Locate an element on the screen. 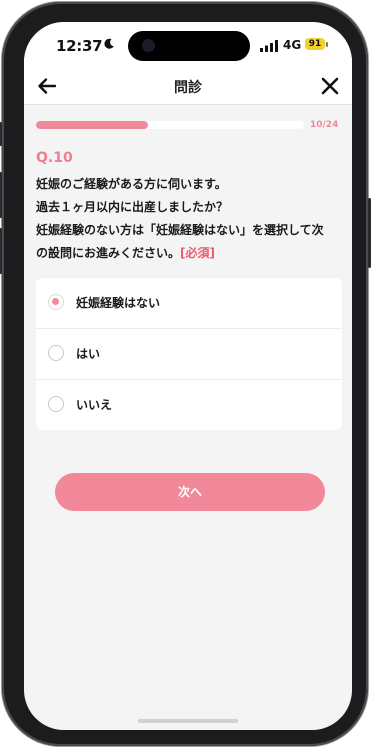  home-indicator is located at coordinates (188, 721).